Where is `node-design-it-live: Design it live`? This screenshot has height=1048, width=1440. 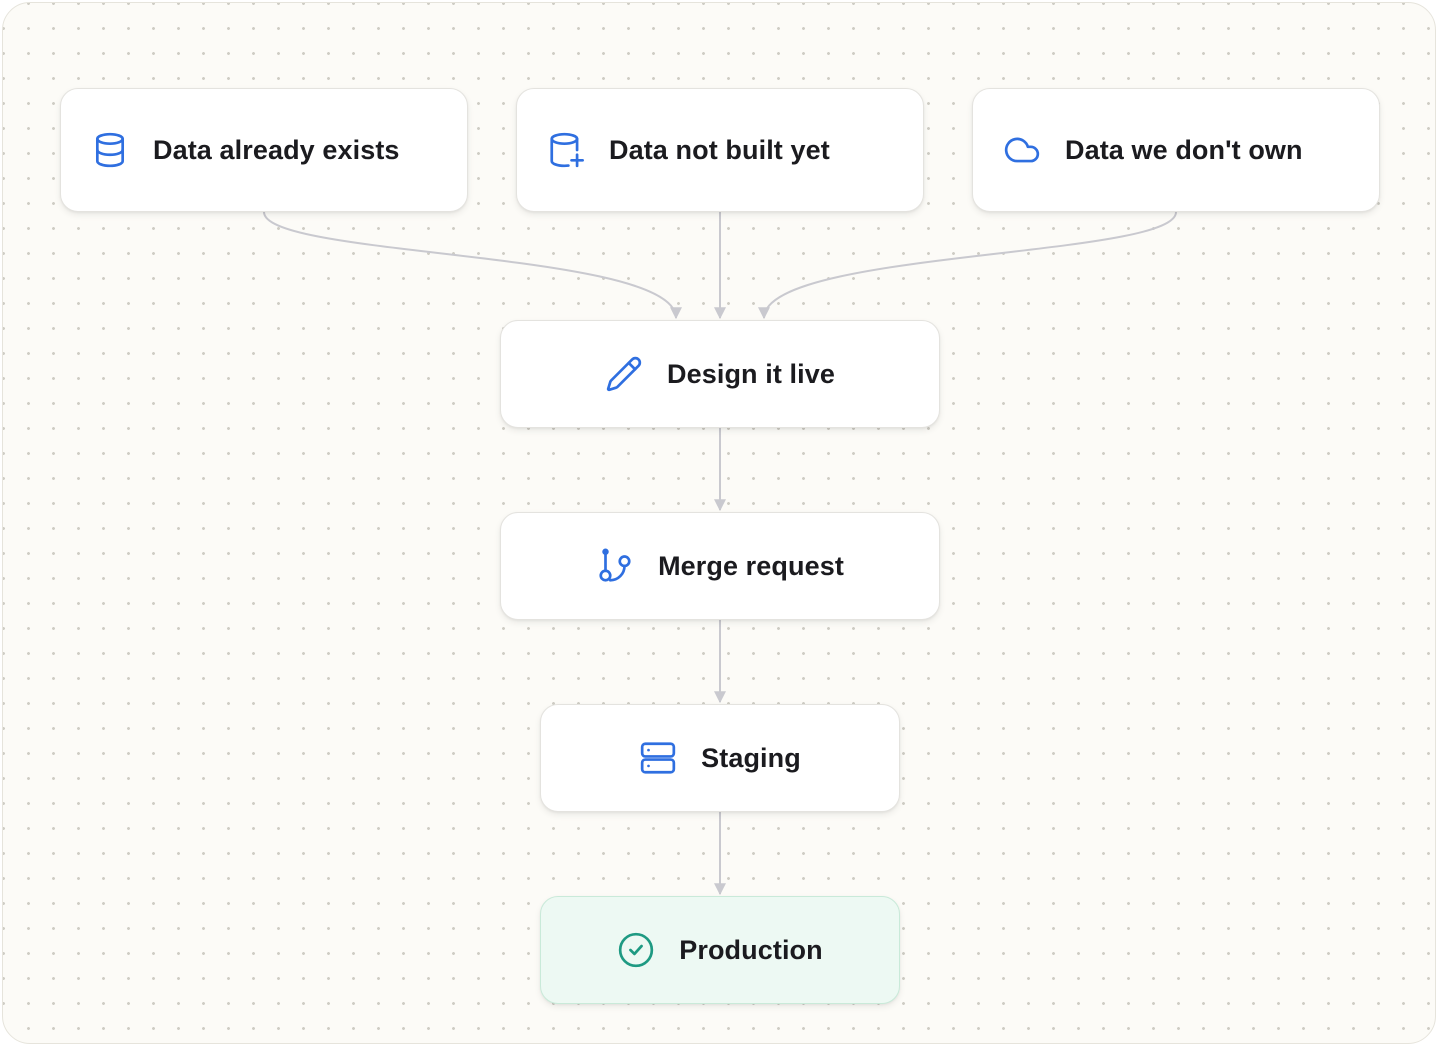 node-design-it-live: Design it live is located at coordinates (720, 374).